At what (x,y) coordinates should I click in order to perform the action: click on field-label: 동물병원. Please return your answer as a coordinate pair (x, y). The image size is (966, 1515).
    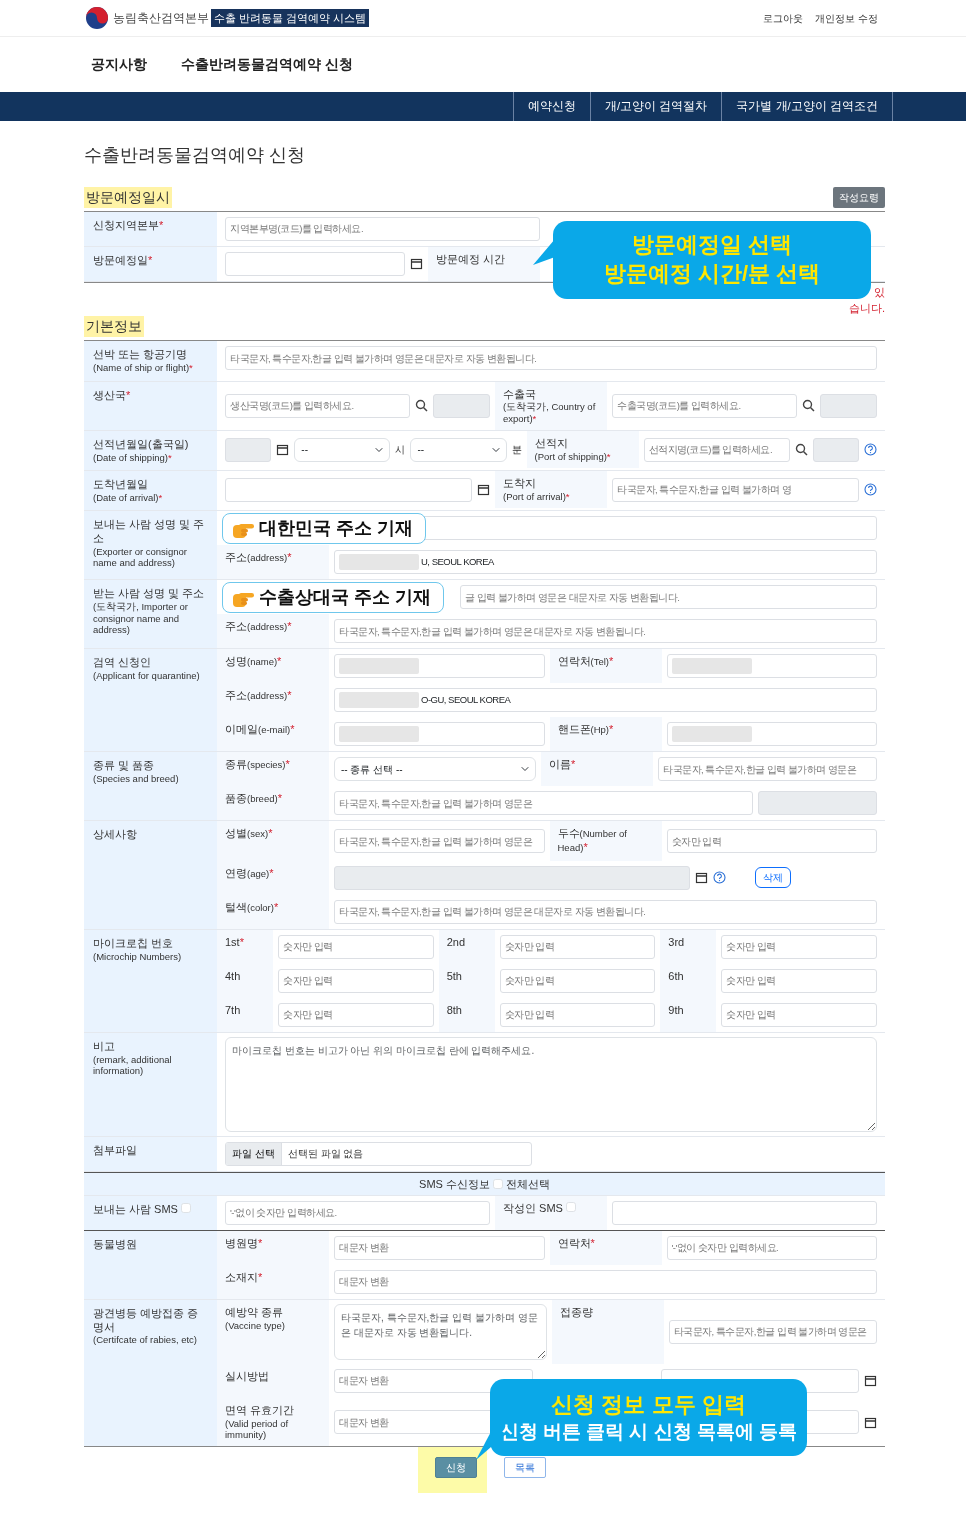
    Looking at the image, I should click on (115, 1244).